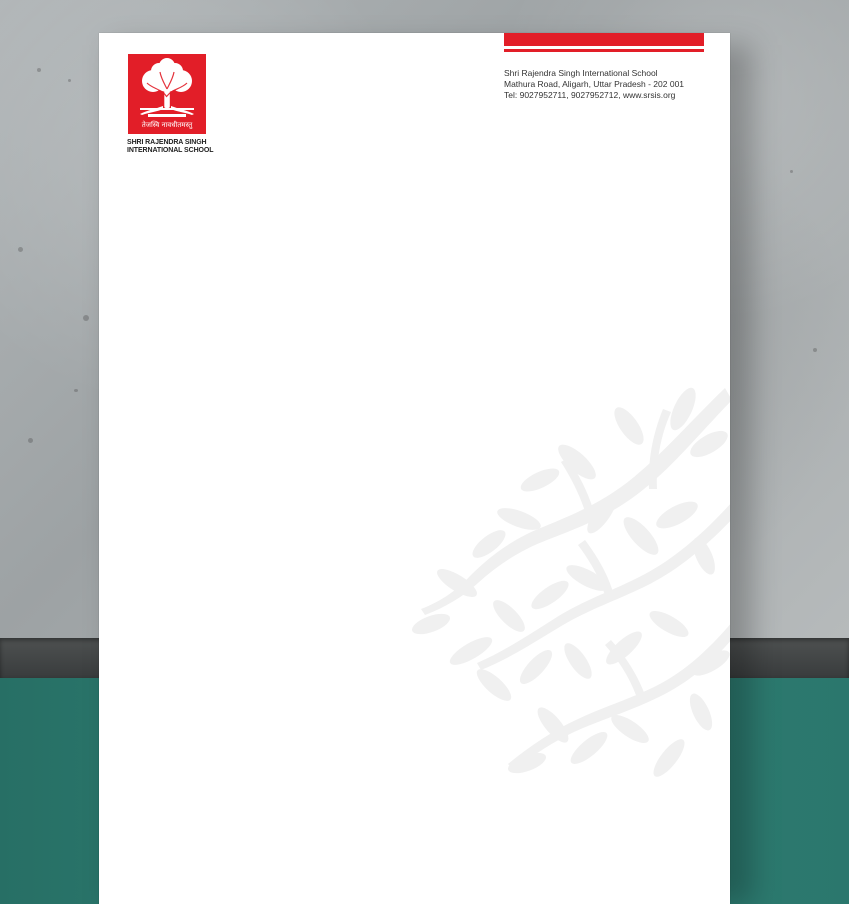 This screenshot has height=904, width=849. Describe the element at coordinates (604, 50) in the screenshot. I see `header-red-line` at that location.